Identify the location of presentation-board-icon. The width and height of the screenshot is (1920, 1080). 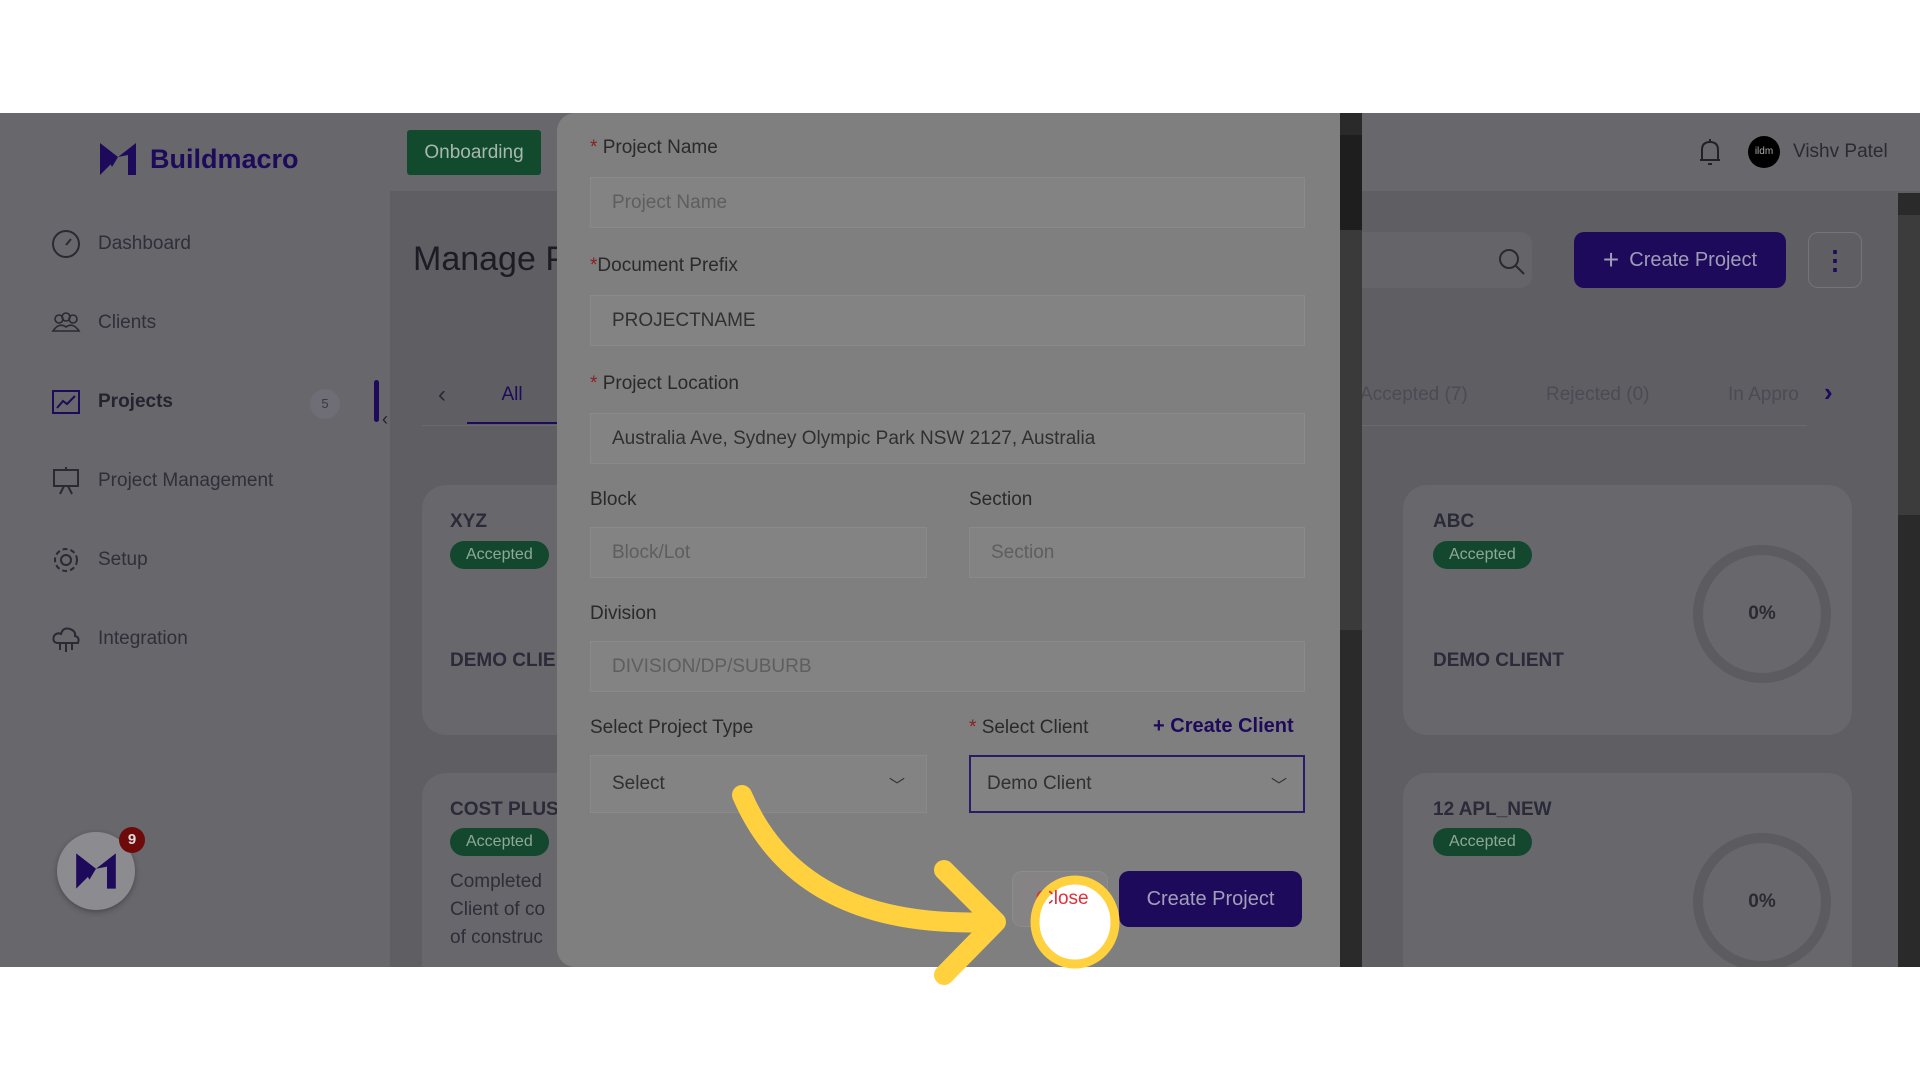
(66, 481).